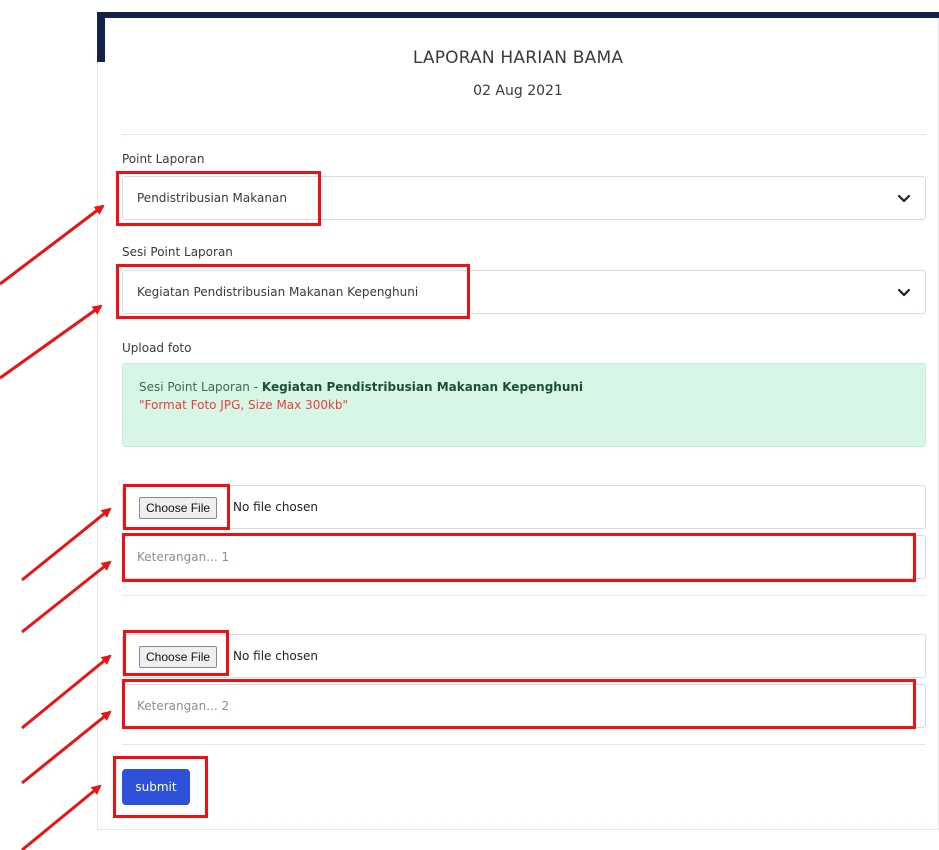 This screenshot has height=850, width=939. What do you see at coordinates (163, 159) in the screenshot?
I see `point-laporan-label: Point Laporan` at bounding box center [163, 159].